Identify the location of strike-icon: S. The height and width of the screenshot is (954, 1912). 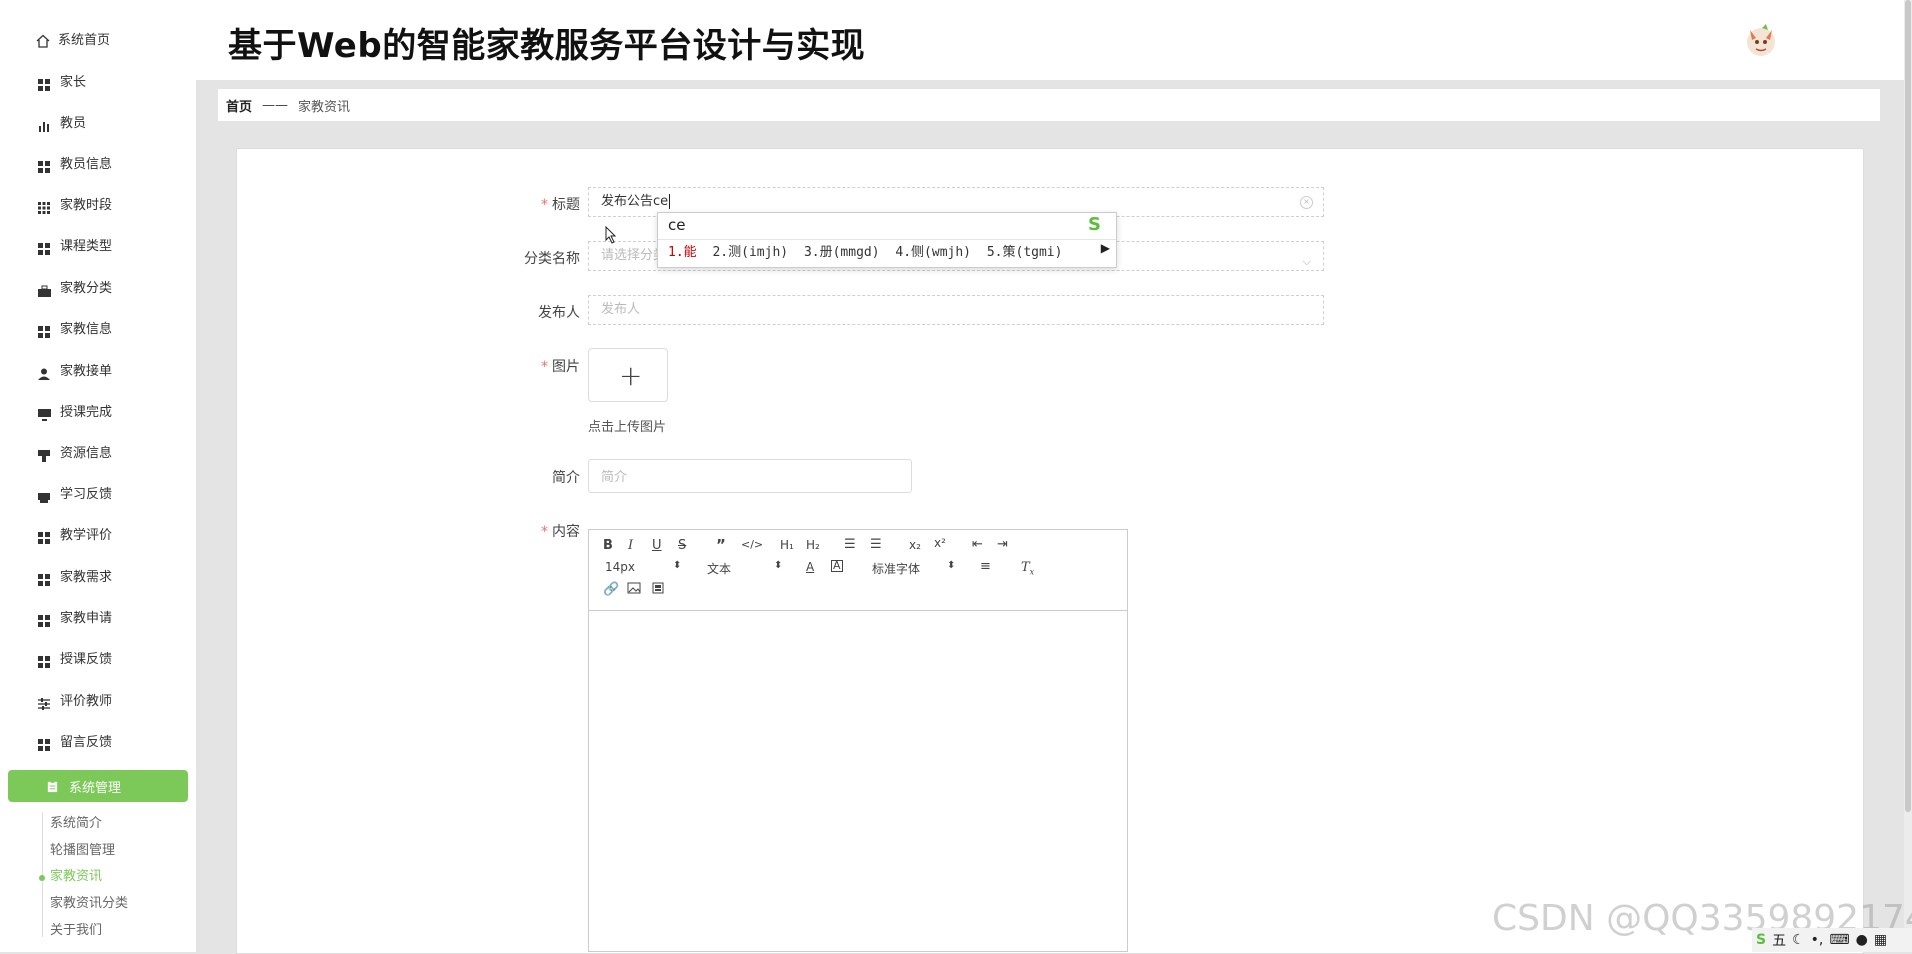
(682, 545).